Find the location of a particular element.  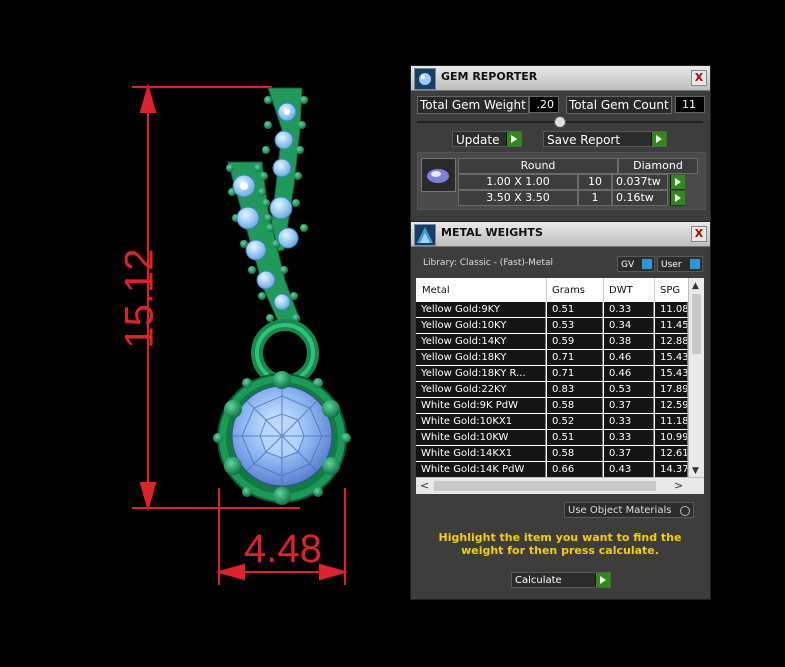

table-row: Yellow Gold:14KY 0.59 0.38 12.88 is located at coordinates (552, 342).